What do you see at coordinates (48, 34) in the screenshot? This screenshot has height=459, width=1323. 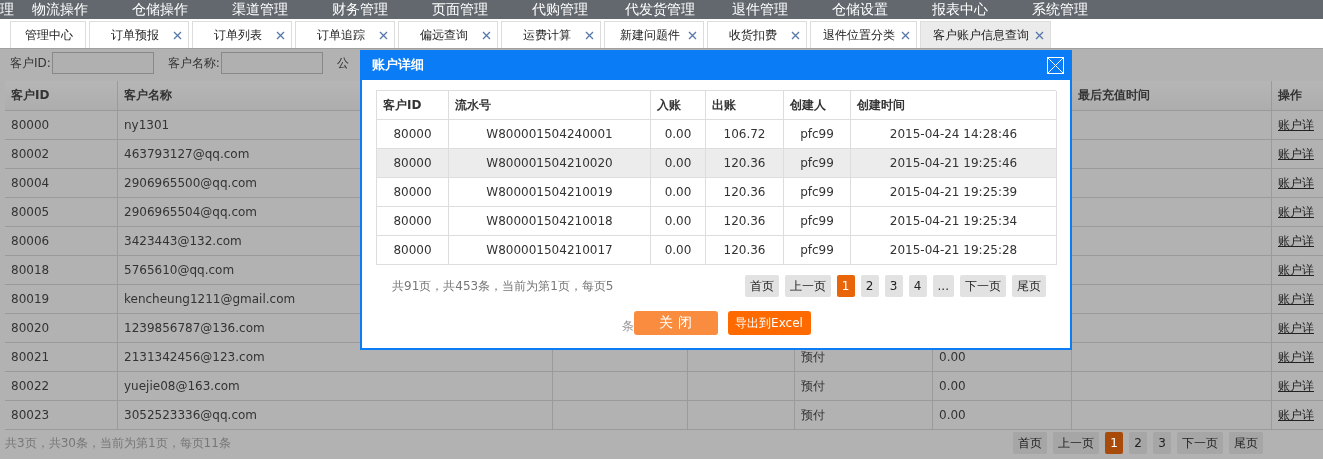 I see `tab: 管理中心` at bounding box center [48, 34].